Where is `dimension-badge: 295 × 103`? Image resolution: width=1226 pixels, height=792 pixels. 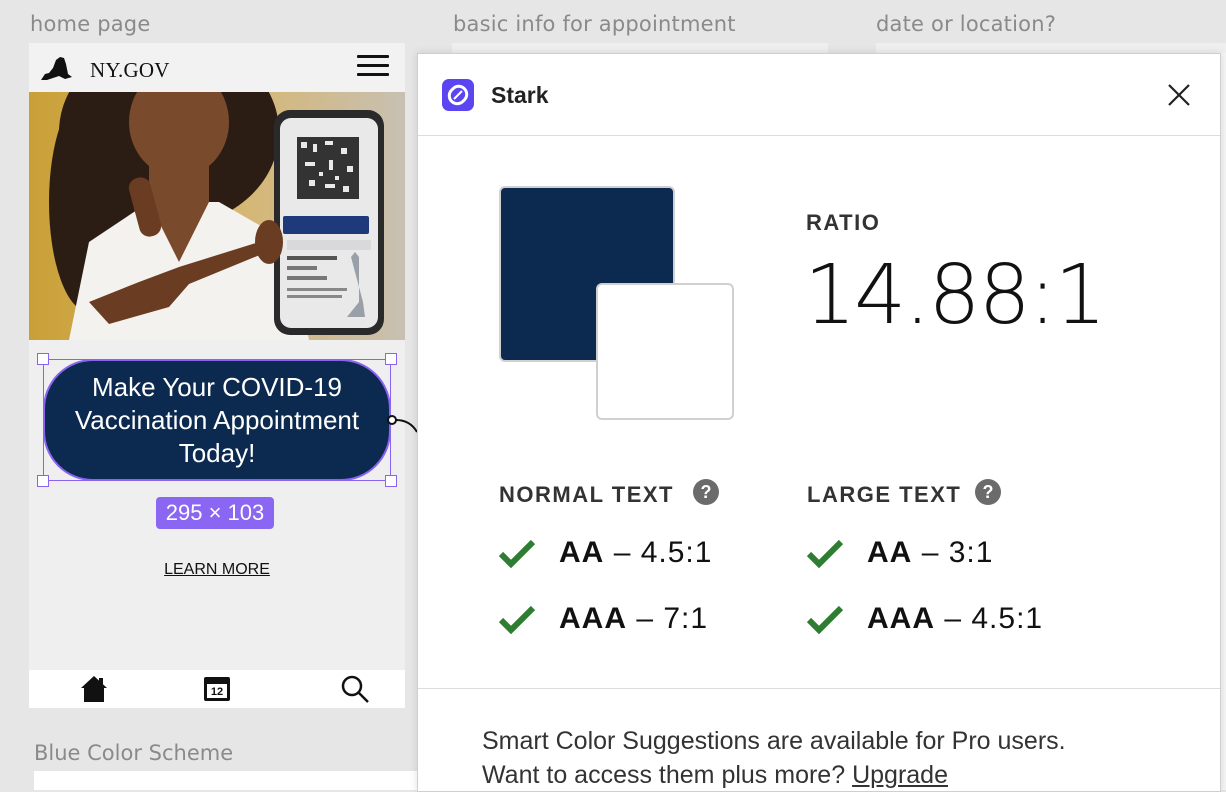
dimension-badge: 295 × 103 is located at coordinates (215, 513).